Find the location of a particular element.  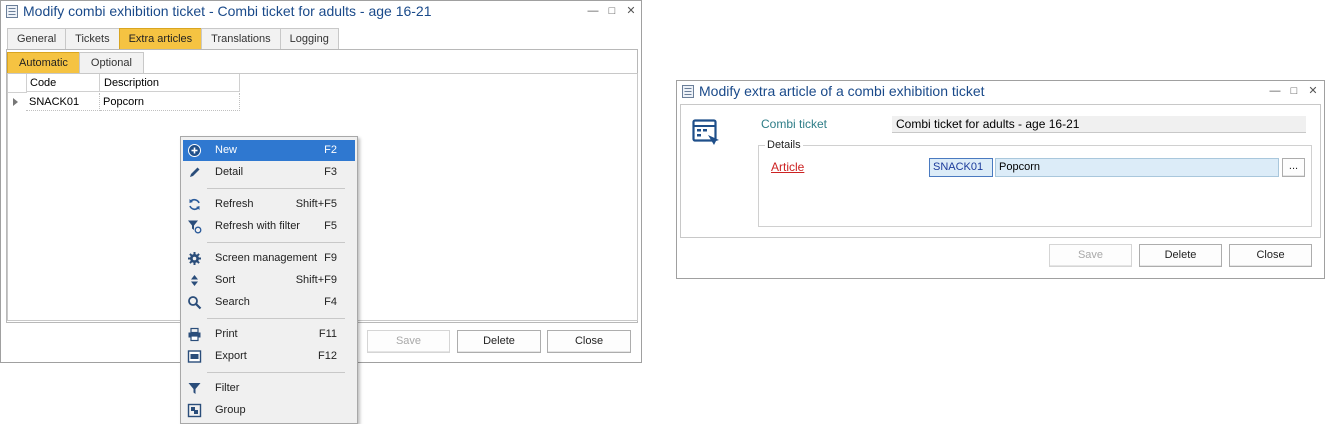

tab-translations: Translations is located at coordinates (241, 38).